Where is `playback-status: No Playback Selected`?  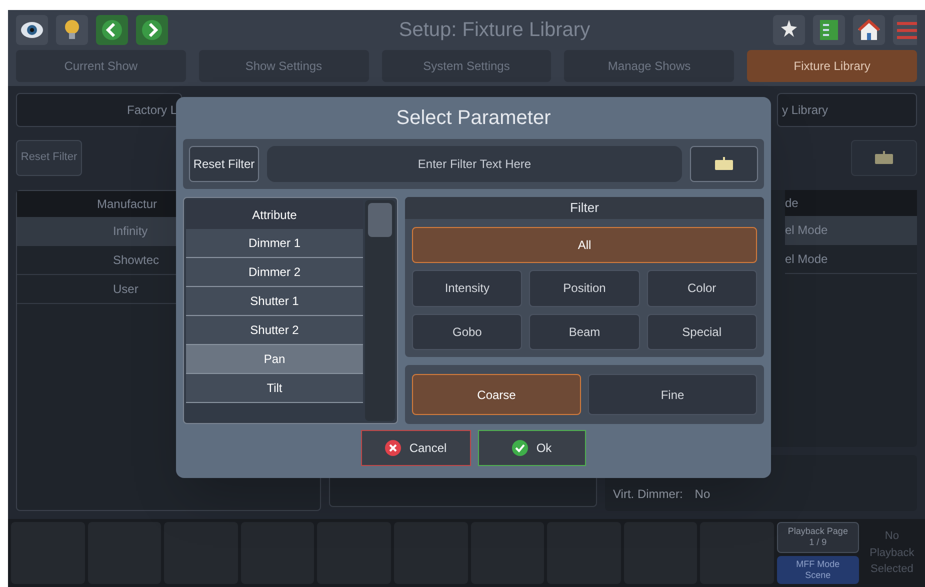 playback-status: No Playback Selected is located at coordinates (892, 553).